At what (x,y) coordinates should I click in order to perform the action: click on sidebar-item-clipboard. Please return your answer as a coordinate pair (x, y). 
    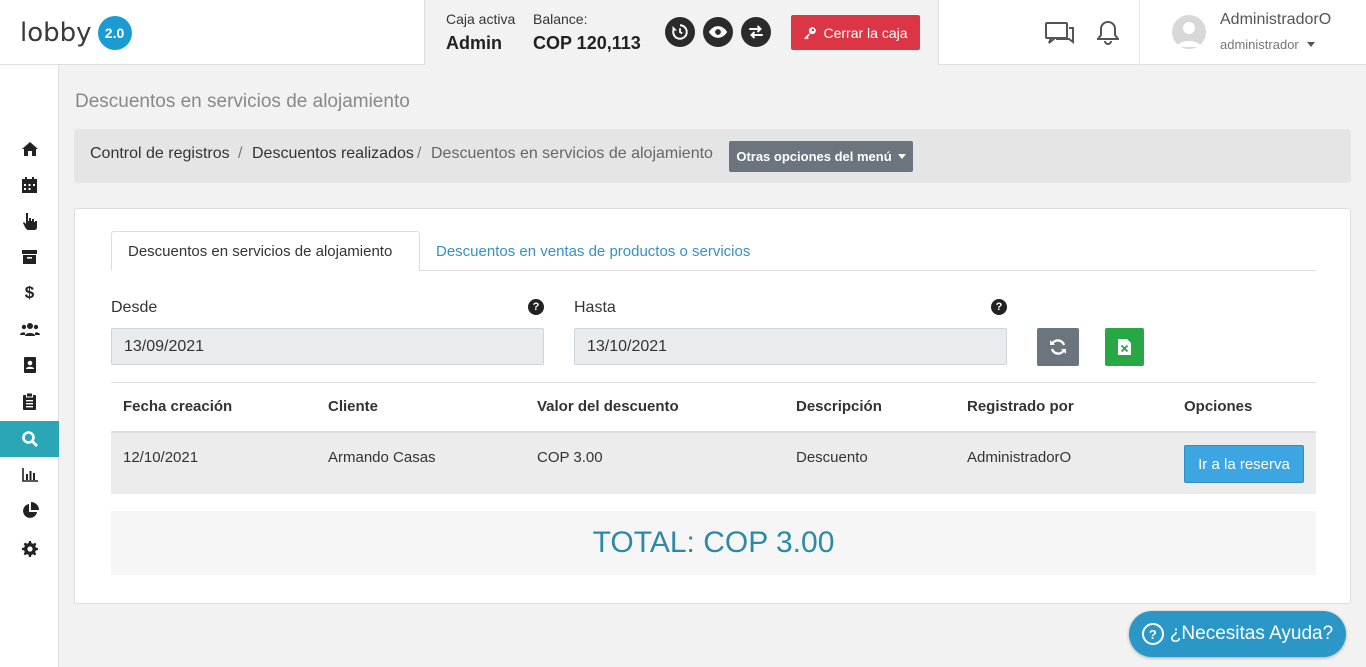
    Looking at the image, I should click on (29, 401).